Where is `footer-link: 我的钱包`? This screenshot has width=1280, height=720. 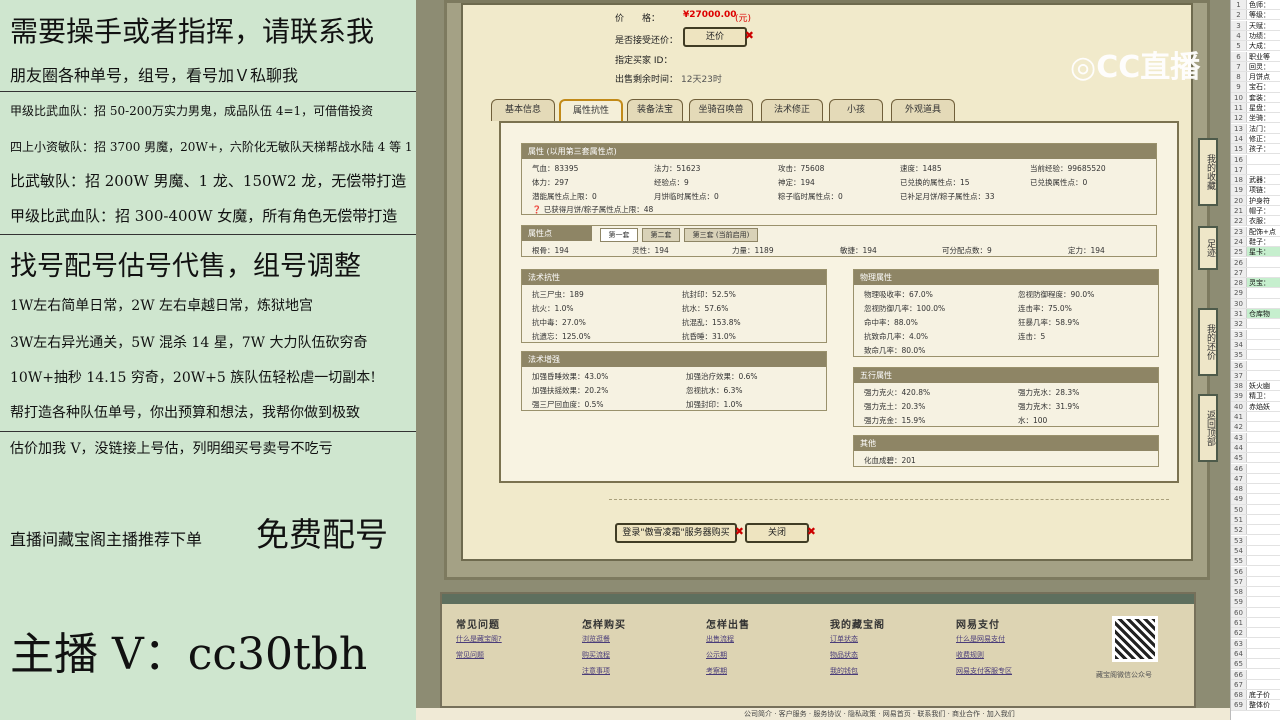 footer-link: 我的钱包 is located at coordinates (844, 671).